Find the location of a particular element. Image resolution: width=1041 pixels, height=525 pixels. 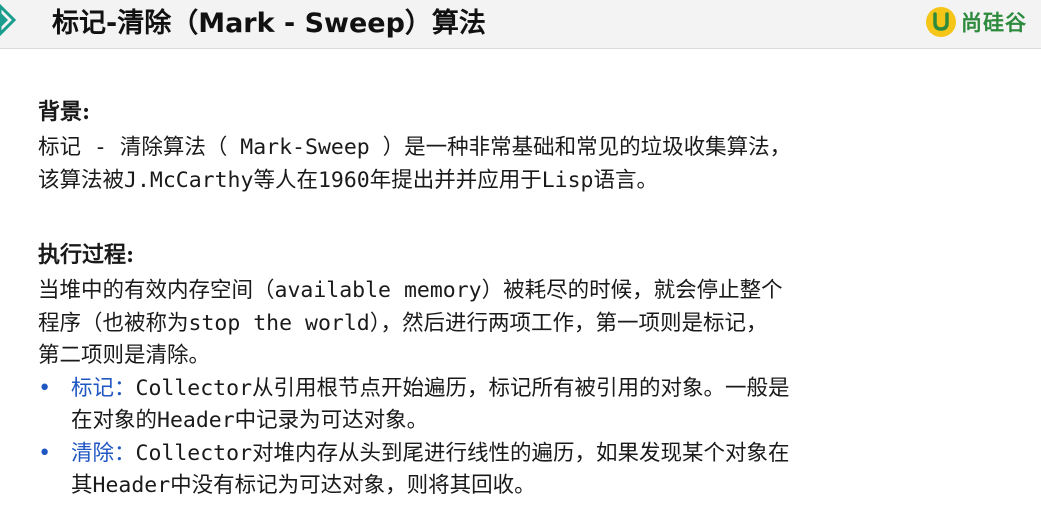

brand-name: 尚硅谷 is located at coordinates (994, 23).